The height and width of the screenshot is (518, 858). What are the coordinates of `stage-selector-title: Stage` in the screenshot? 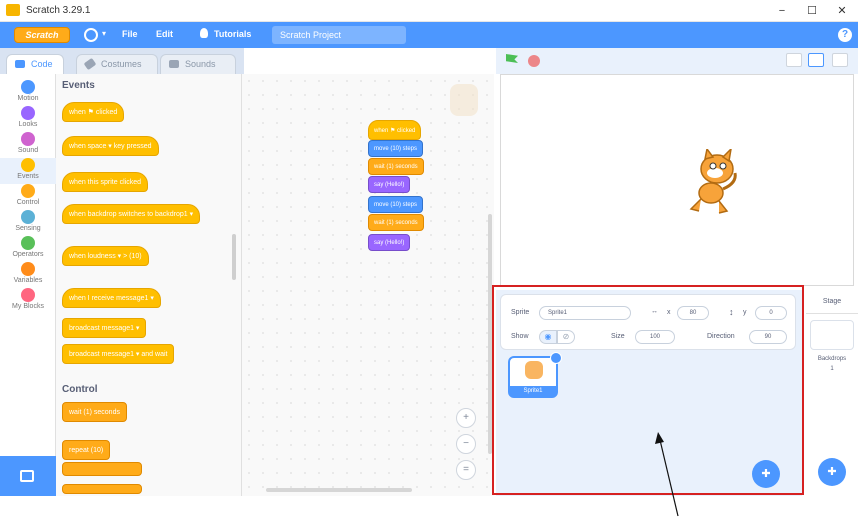 It's located at (832, 302).